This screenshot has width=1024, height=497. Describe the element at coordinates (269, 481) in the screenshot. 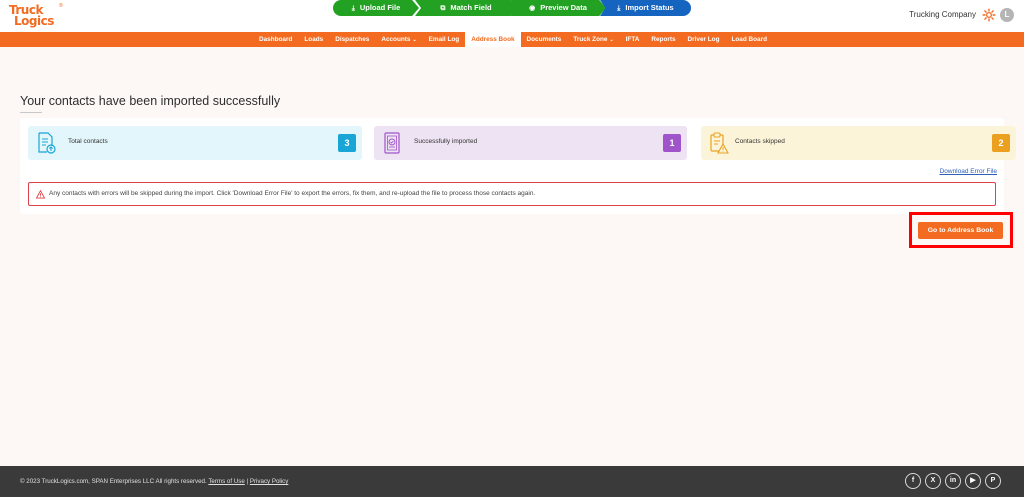

I see `privacy-policy-link: Privacy Policy` at that location.